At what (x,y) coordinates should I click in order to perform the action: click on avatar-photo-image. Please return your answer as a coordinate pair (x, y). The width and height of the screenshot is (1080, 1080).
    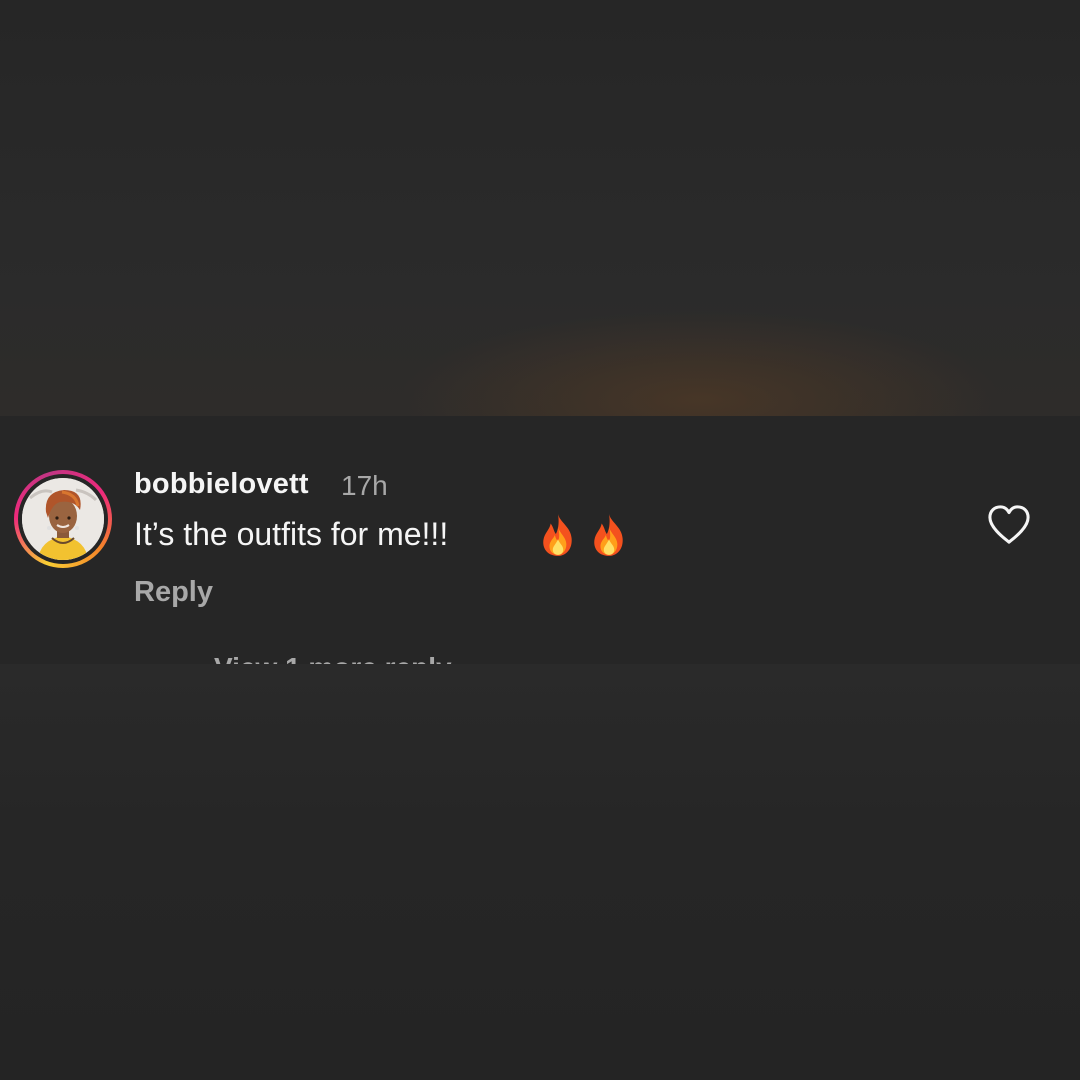
    Looking at the image, I should click on (63, 519).